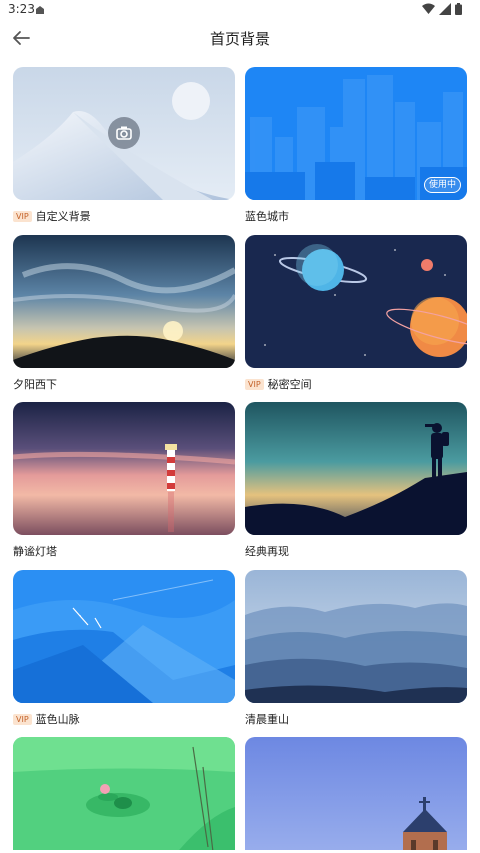 The width and height of the screenshot is (480, 853). I want to click on status-time: 3:23, so click(21, 9).